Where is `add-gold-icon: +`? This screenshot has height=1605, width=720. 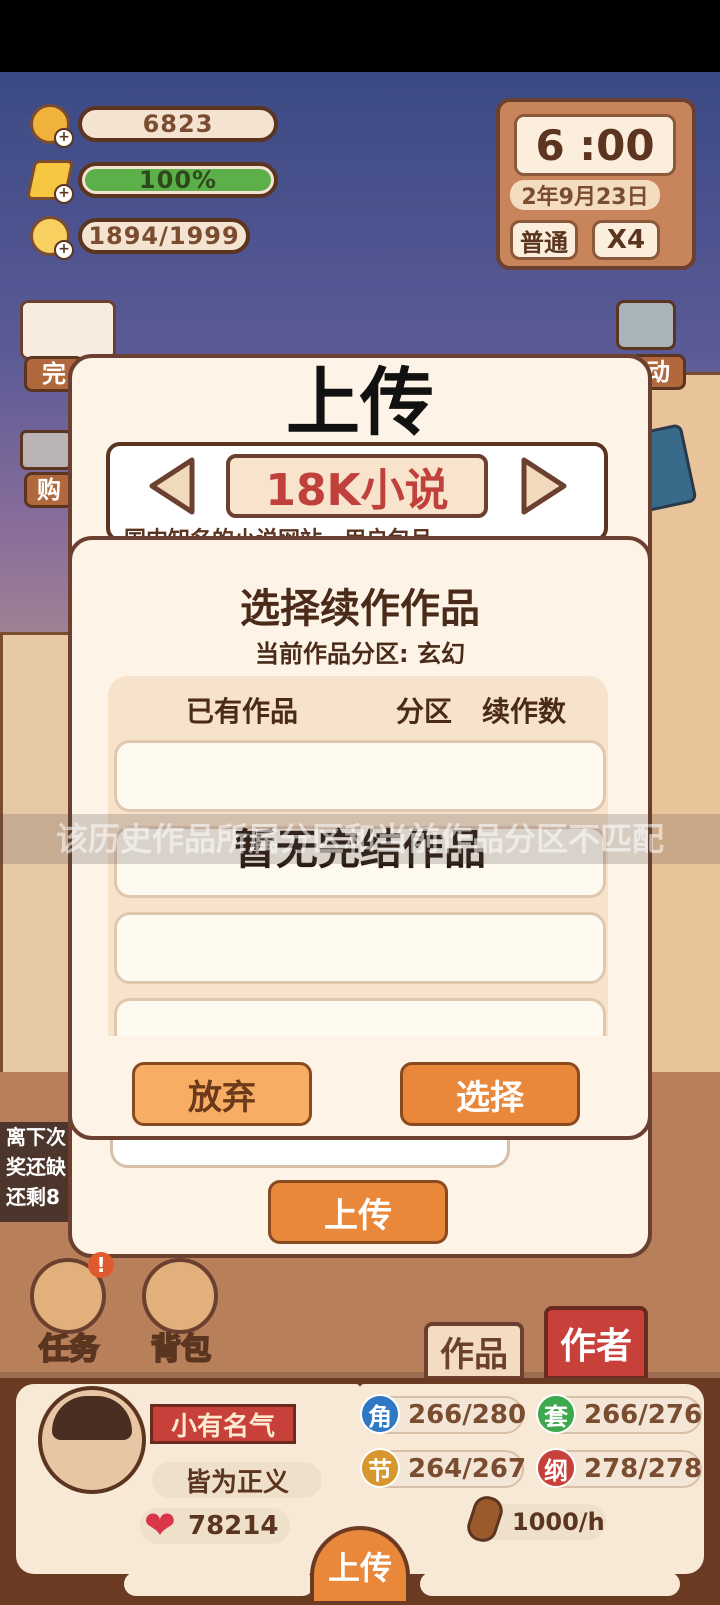 add-gold-icon: + is located at coordinates (64, 138).